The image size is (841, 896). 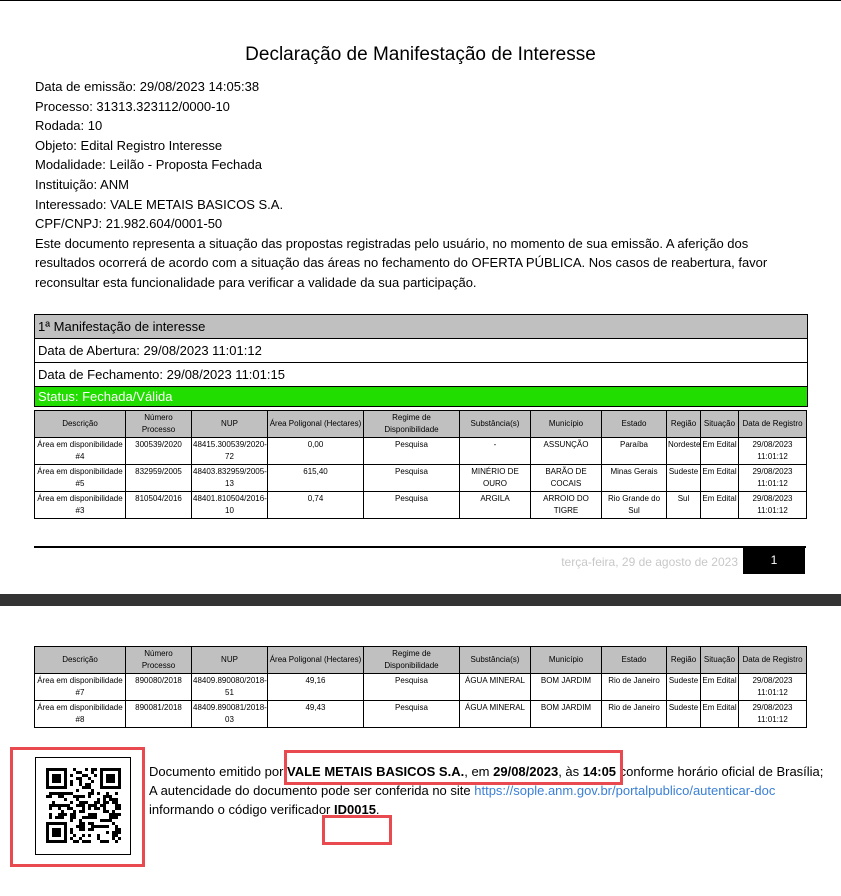 I want to click on table-cell: Nordeste, so click(x=683, y=451).